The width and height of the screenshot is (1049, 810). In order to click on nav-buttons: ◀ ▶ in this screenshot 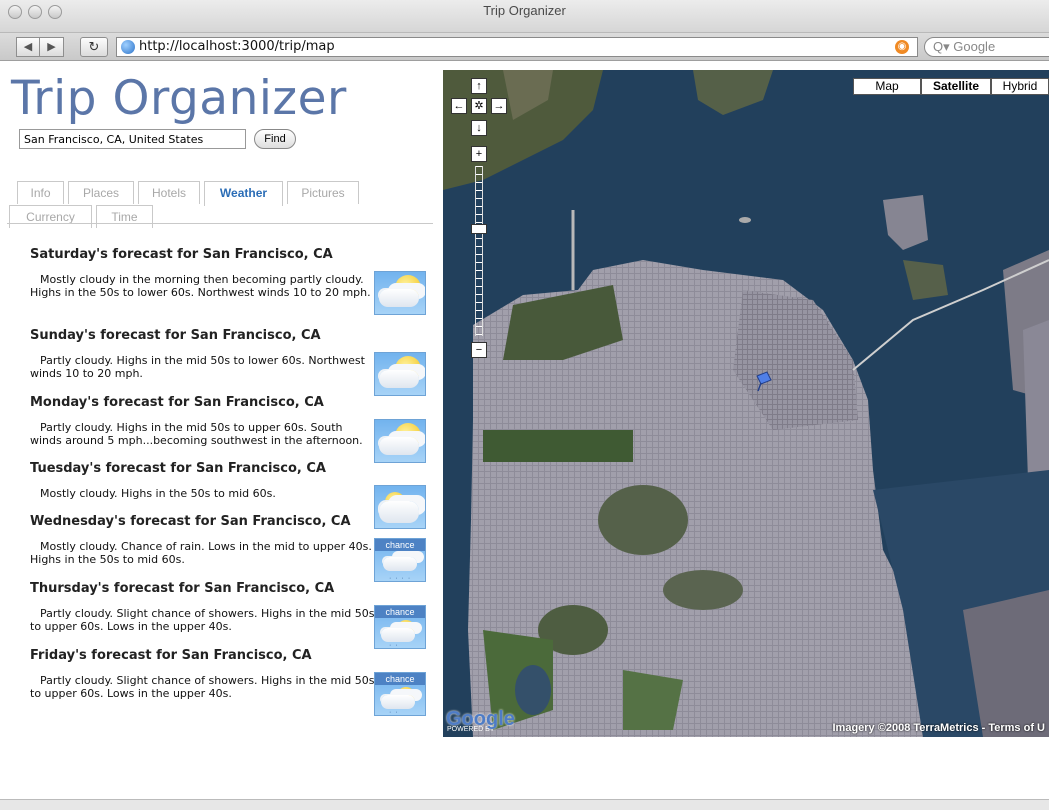, I will do `click(40, 47)`.